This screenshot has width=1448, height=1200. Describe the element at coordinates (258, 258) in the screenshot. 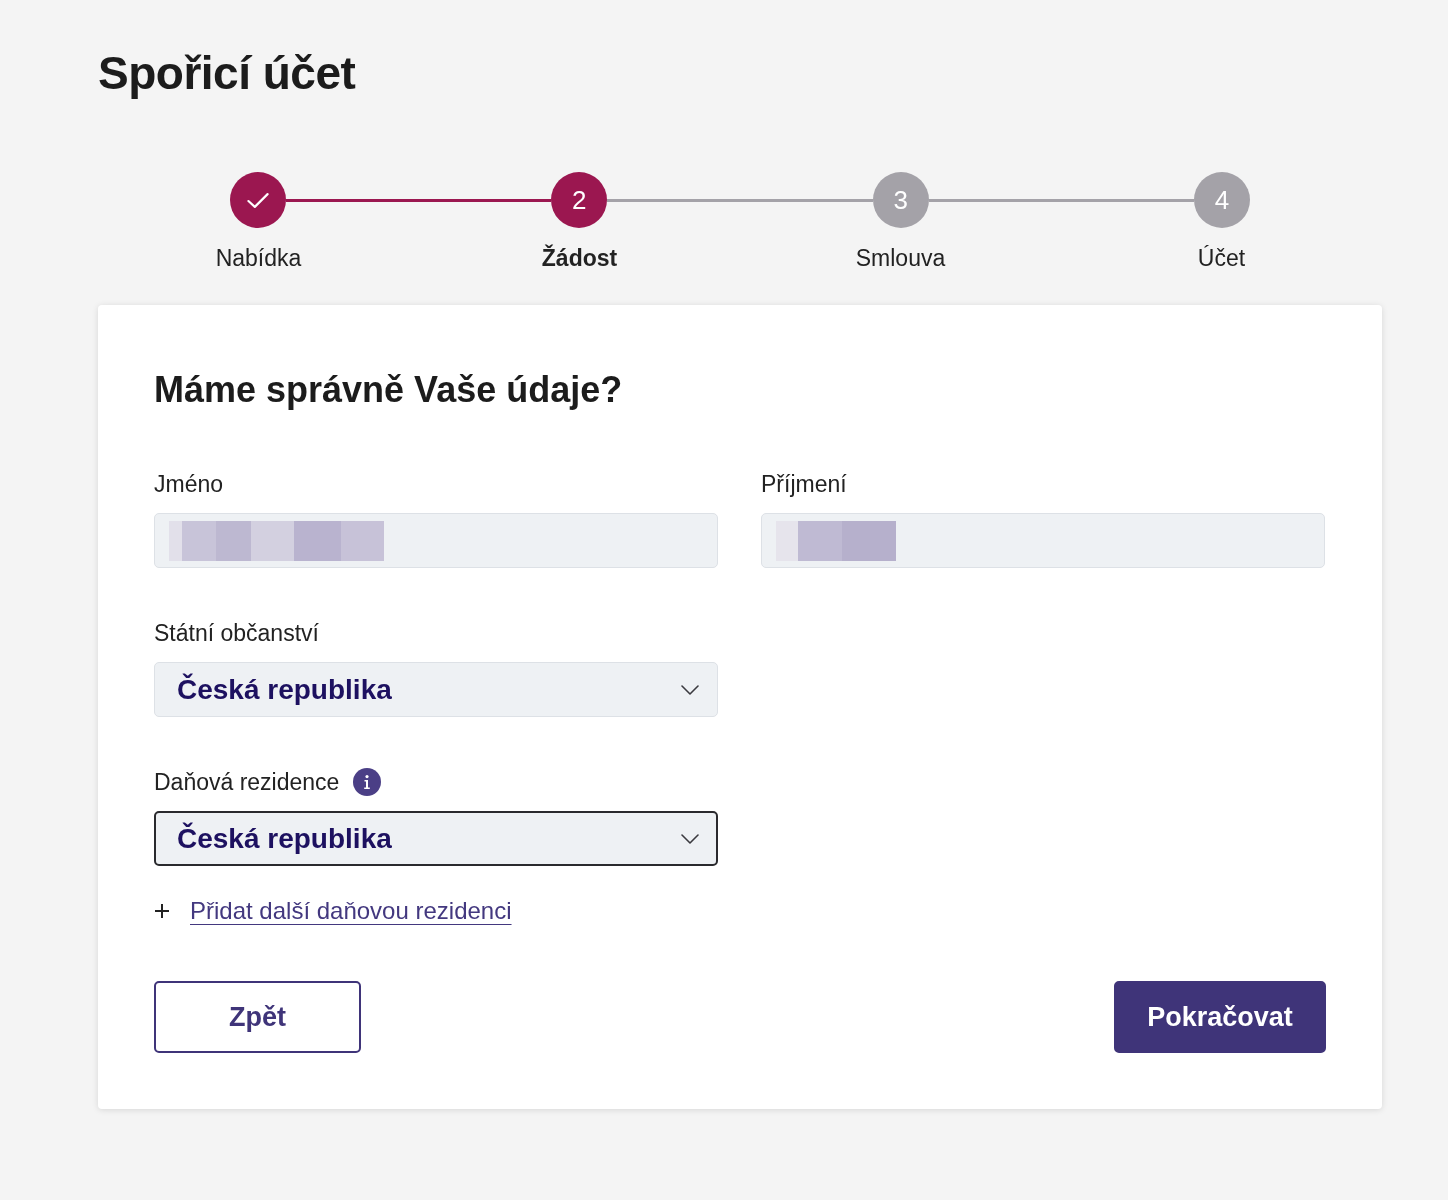

I see `step-label: Nabídka` at that location.